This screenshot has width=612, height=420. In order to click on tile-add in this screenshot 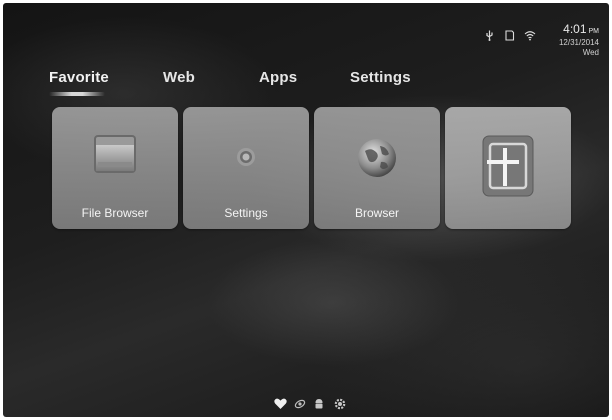, I will do `click(508, 168)`.